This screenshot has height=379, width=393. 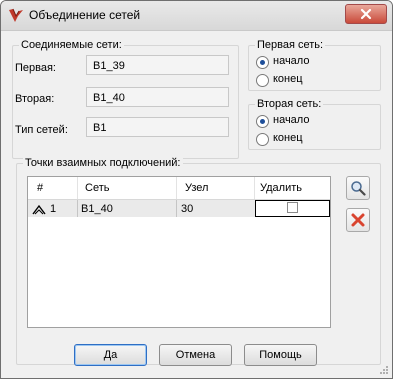 What do you see at coordinates (39, 209) in the screenshot?
I see `connection-point-icon` at bounding box center [39, 209].